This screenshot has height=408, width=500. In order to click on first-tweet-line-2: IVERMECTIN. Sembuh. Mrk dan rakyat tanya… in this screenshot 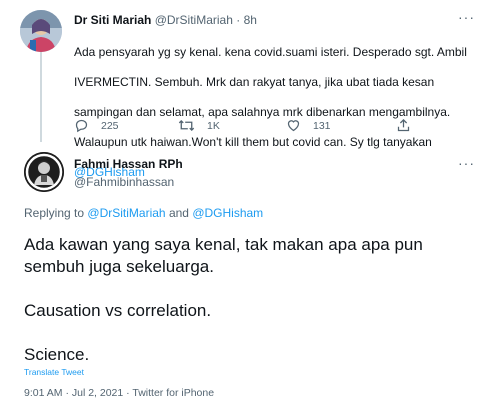, I will do `click(254, 82)`.